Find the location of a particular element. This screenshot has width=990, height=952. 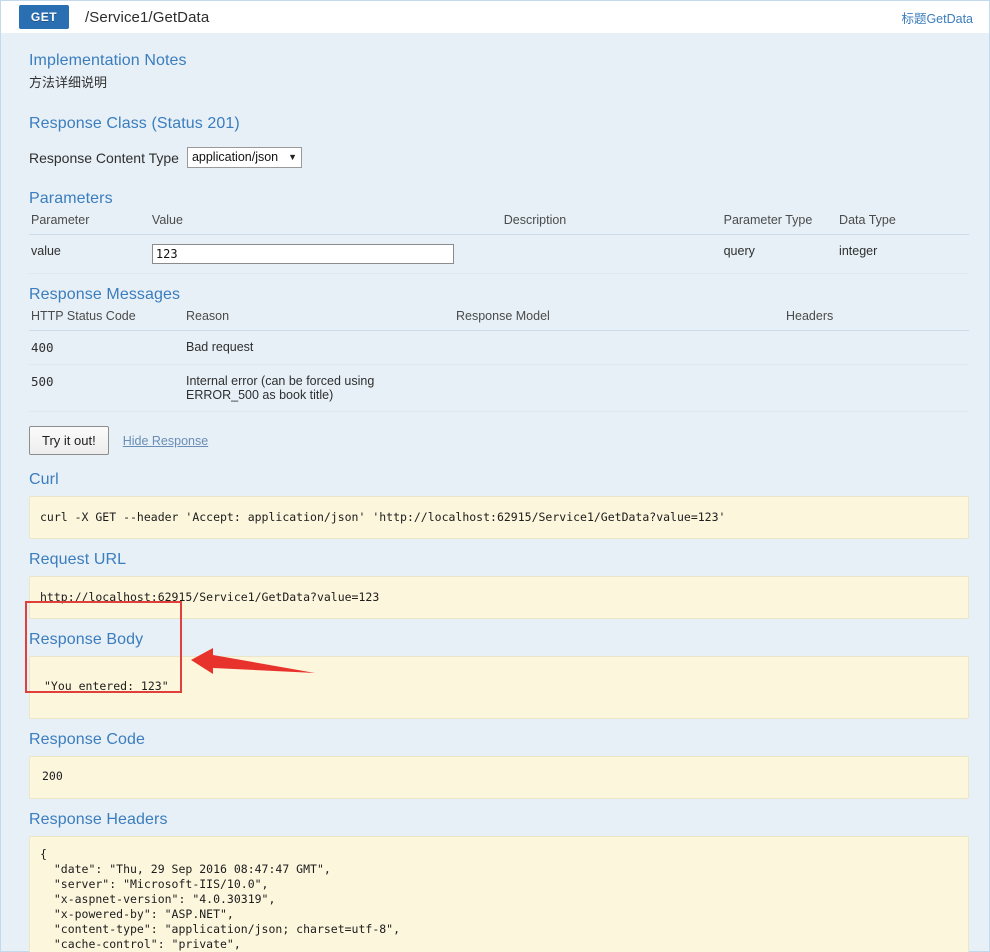

response-status-code: 400 is located at coordinates (106, 347).